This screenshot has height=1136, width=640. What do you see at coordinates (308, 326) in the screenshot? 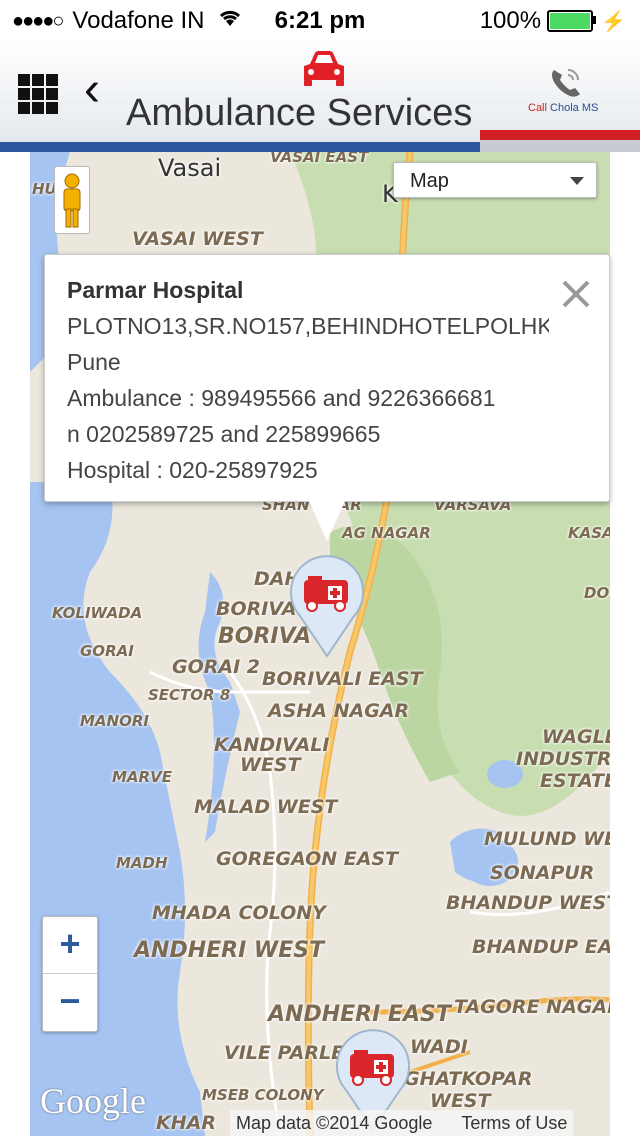
I see `hospital-address: PLOTNO13,SR.NO157,BEHINDHOTELPOLHK` at bounding box center [308, 326].